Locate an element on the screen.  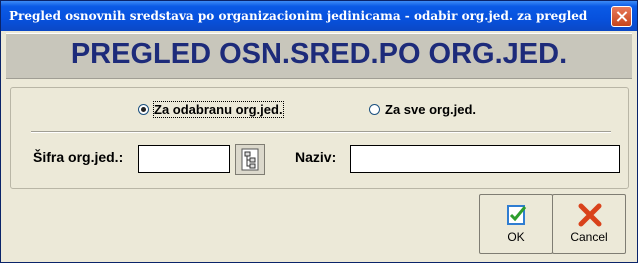
cancel-label: Cancel is located at coordinates (589, 237).